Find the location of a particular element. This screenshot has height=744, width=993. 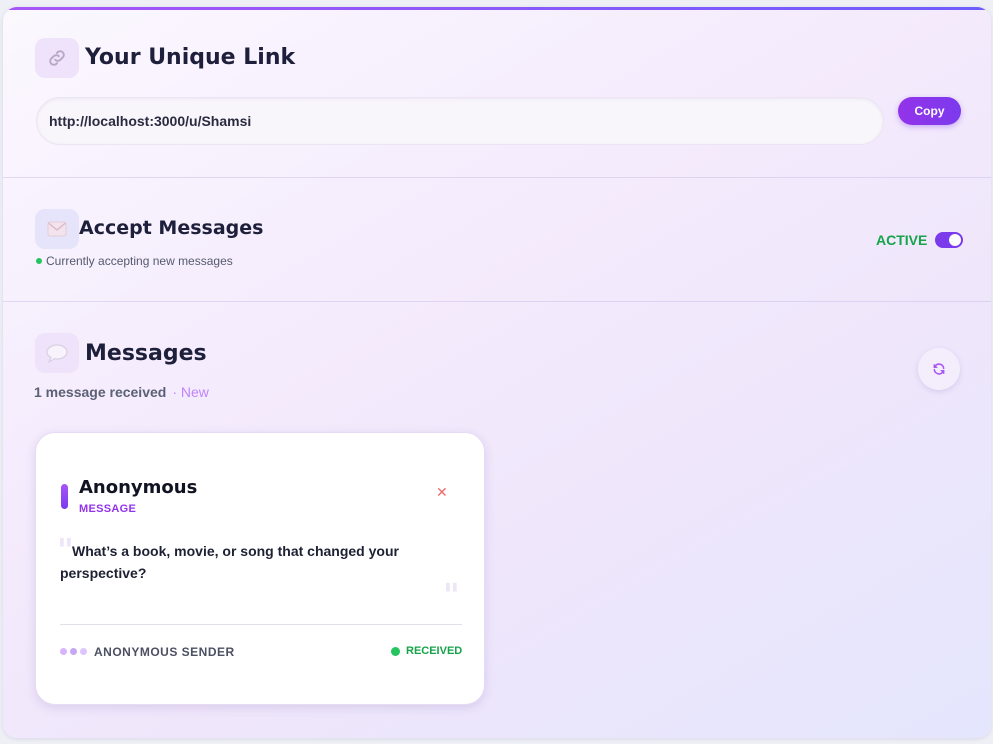

message-tag: MESSAGE is located at coordinates (108, 509).